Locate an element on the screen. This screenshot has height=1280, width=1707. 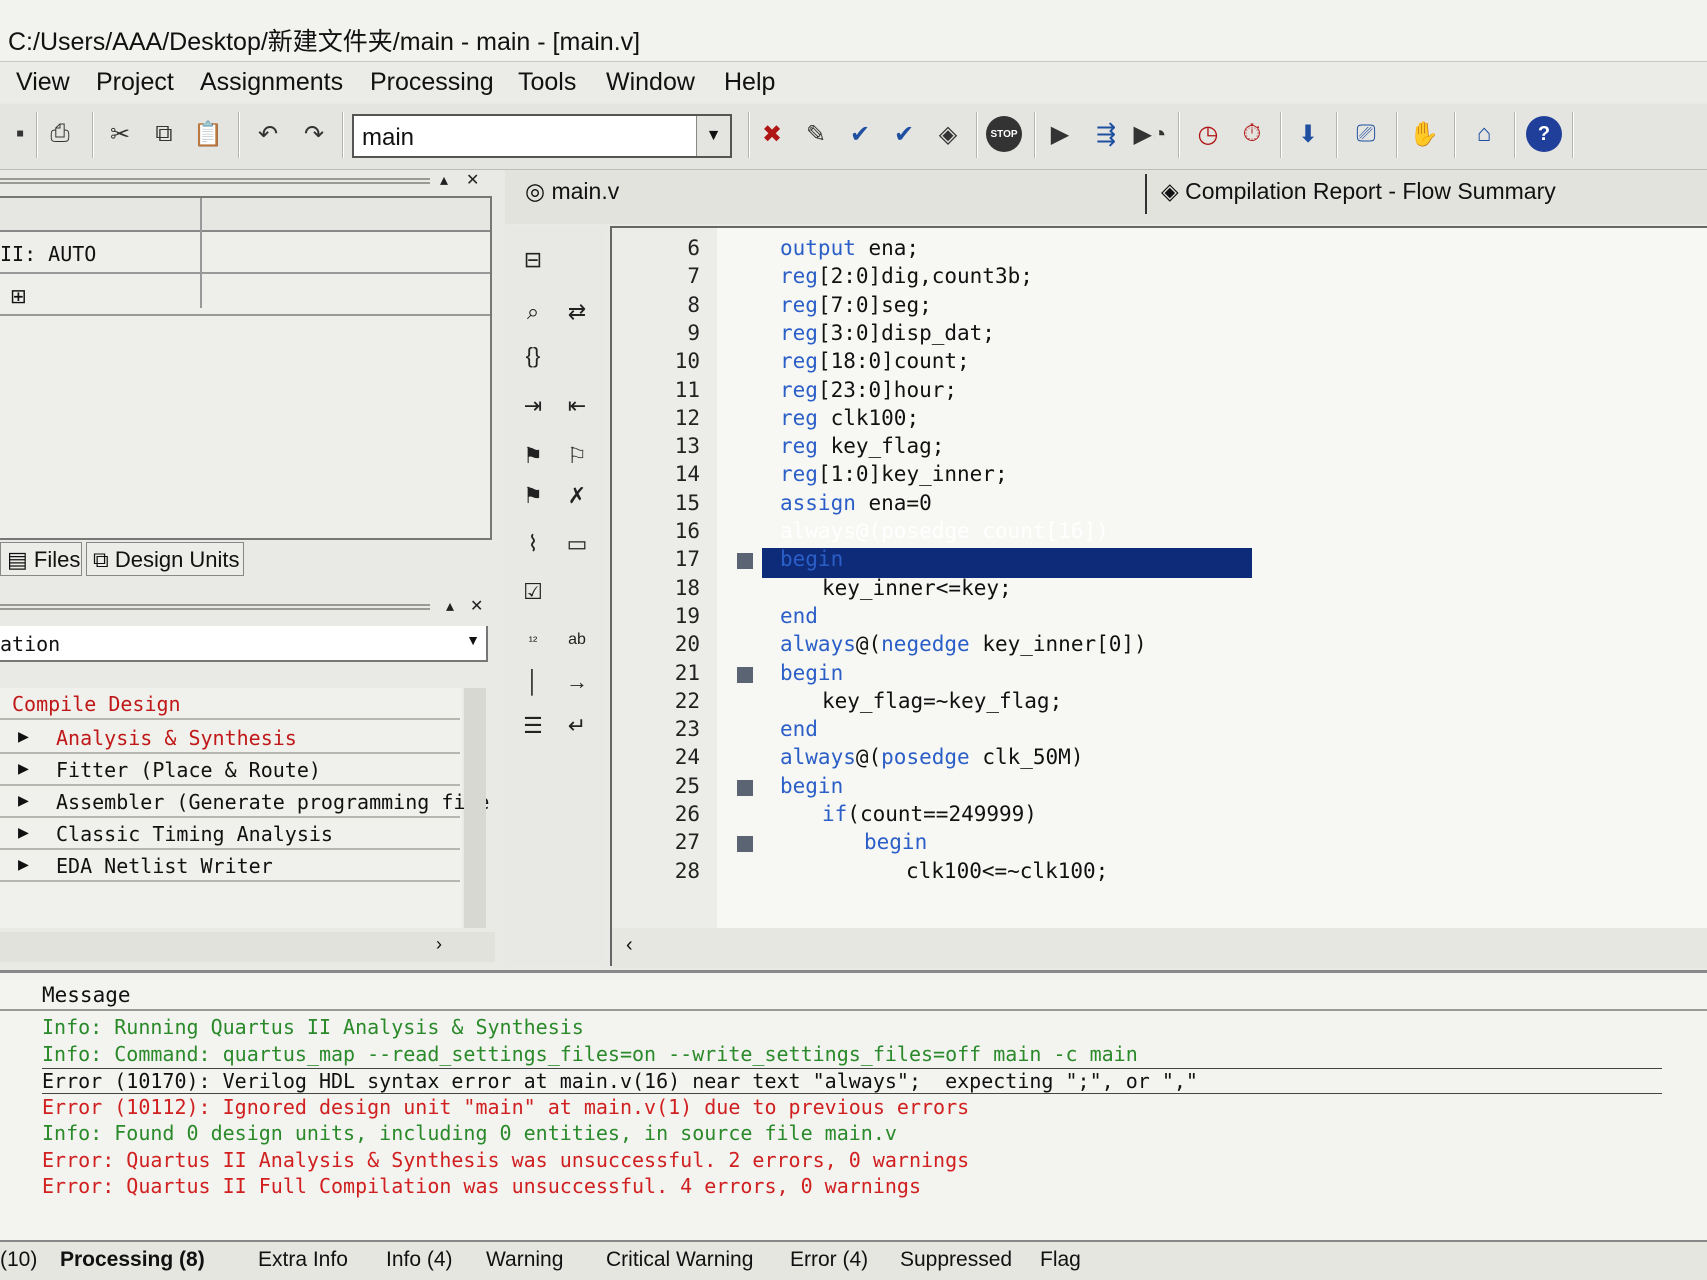
start-analysis-icon: ⇶ is located at coordinates (1106, 134).